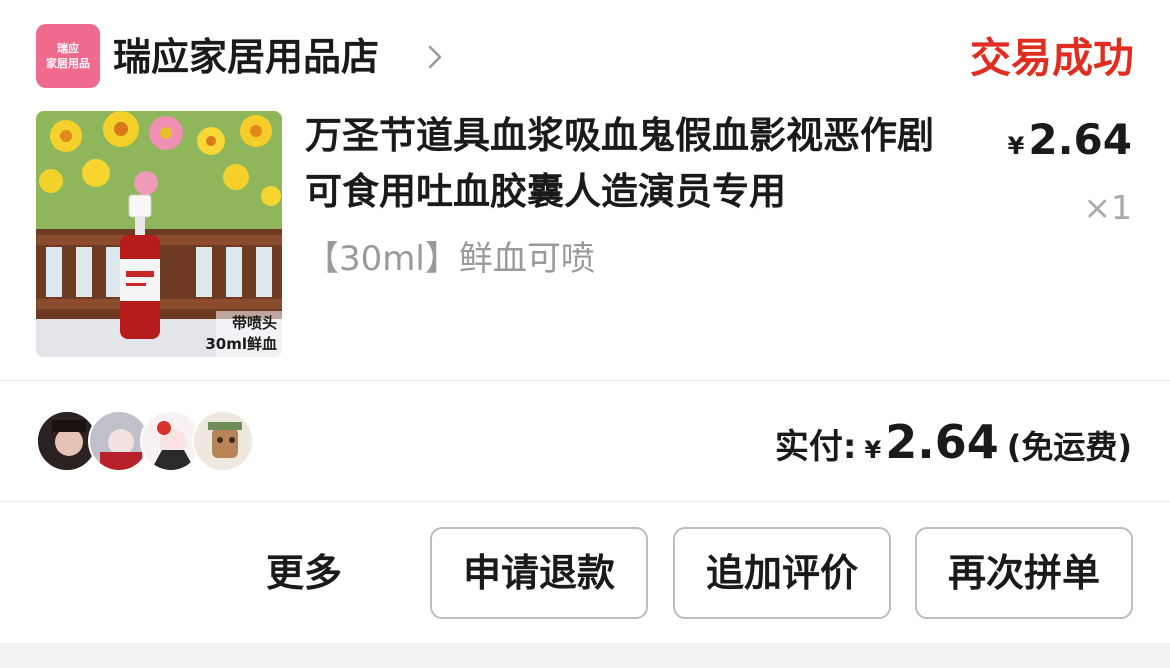  What do you see at coordinates (1107, 207) in the screenshot?
I see `product-quantity: ×1` at bounding box center [1107, 207].